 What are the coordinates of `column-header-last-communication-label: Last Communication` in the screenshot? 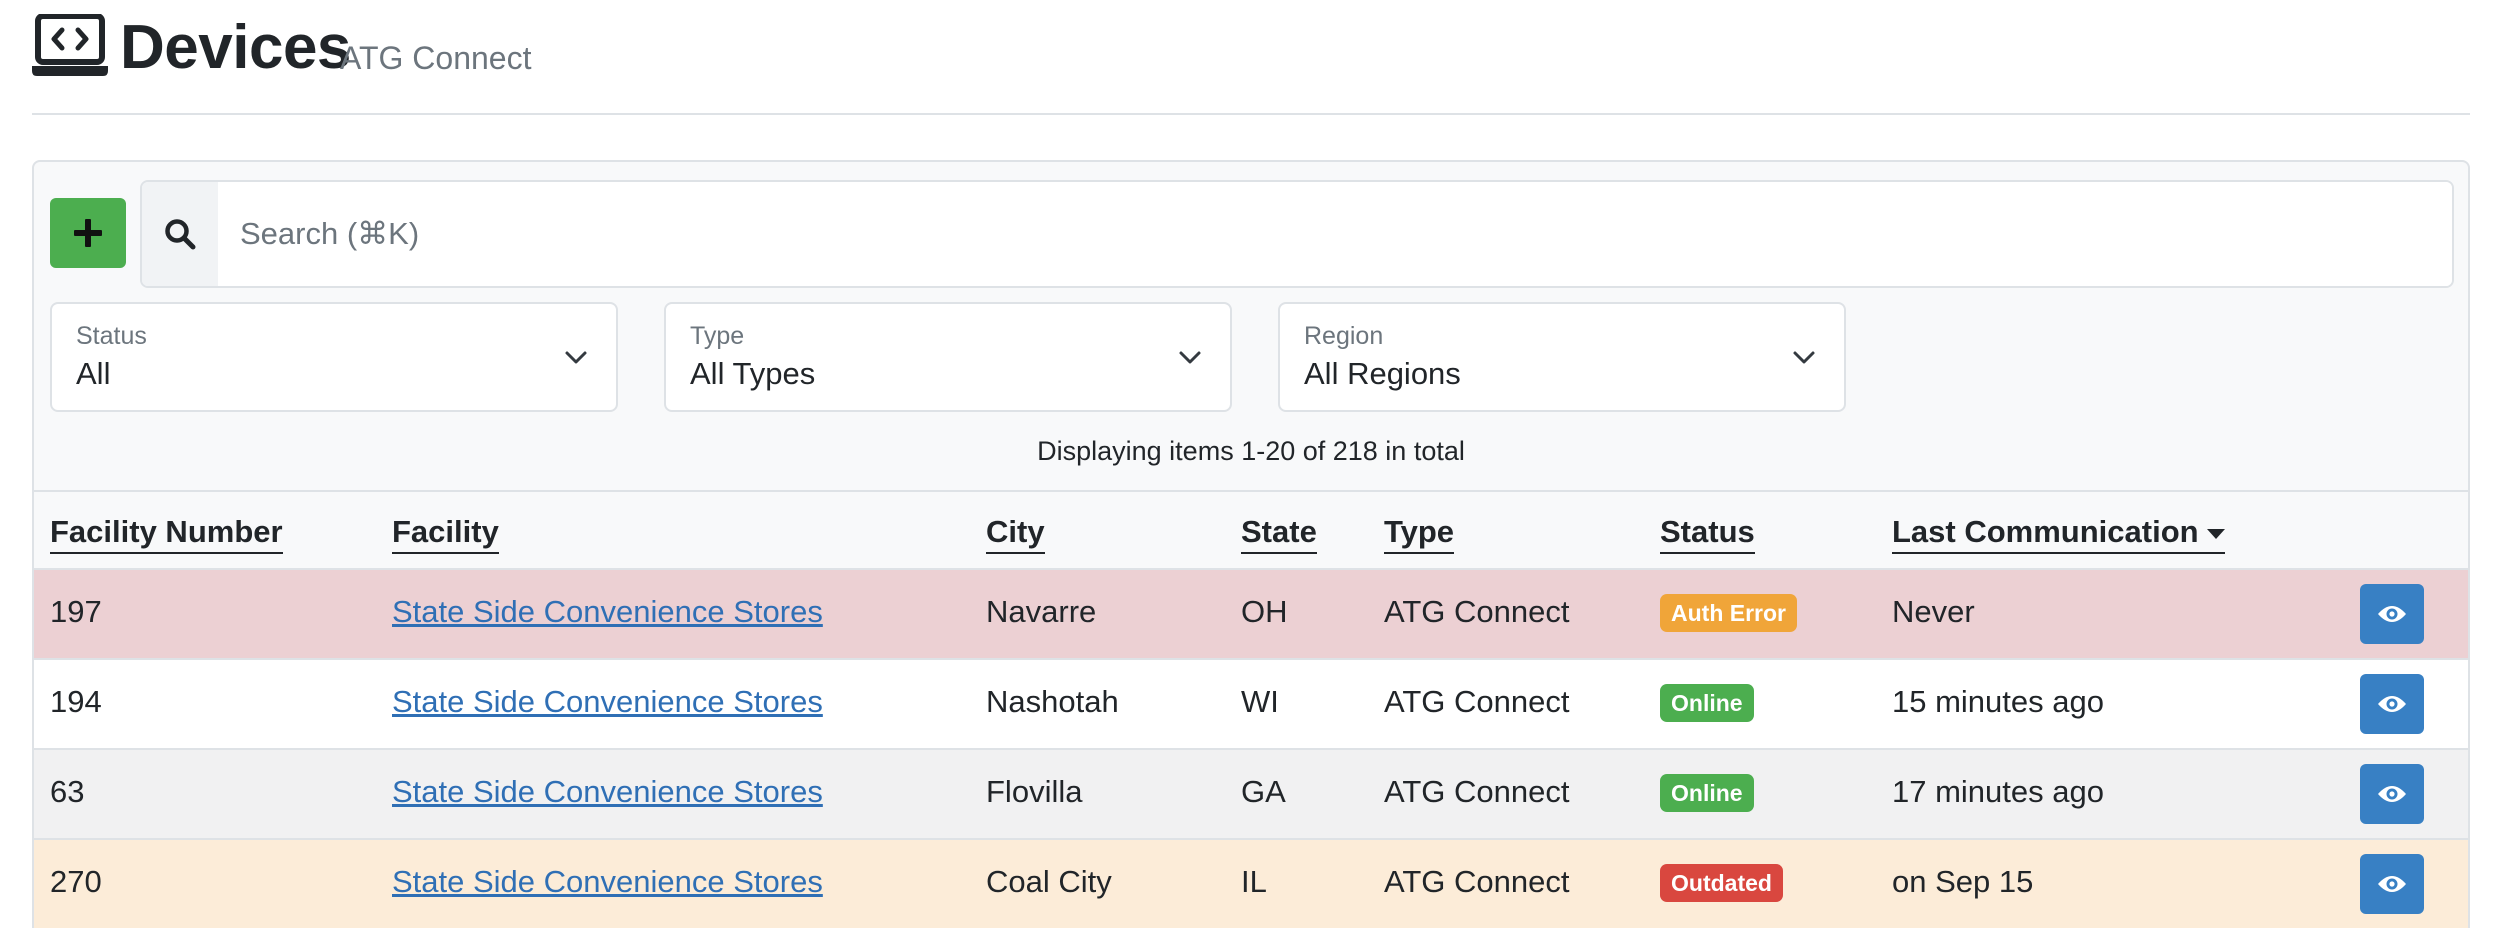 It's located at (2045, 531).